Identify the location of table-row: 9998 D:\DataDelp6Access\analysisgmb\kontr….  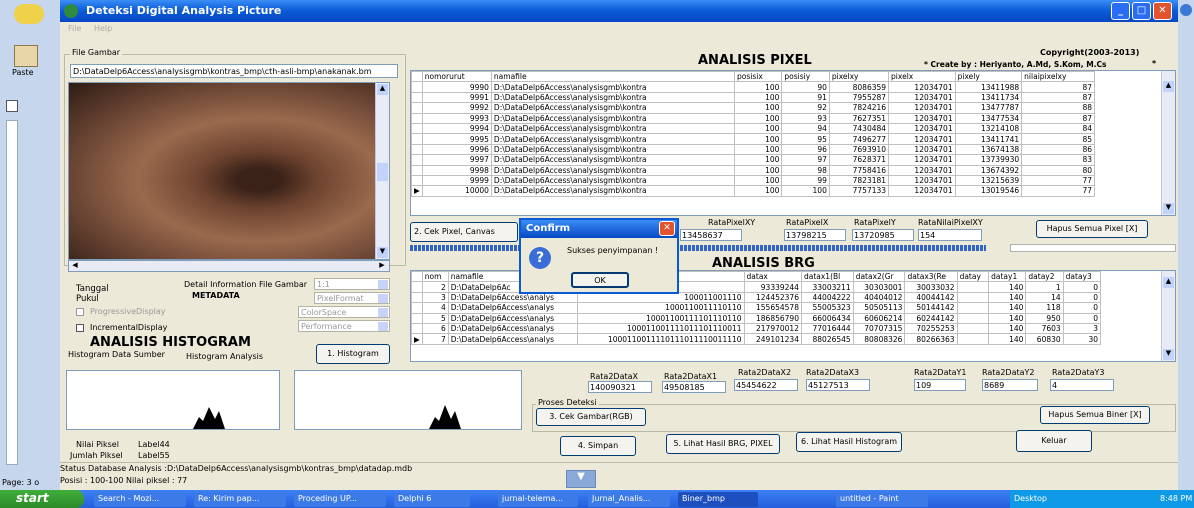
(753, 170).